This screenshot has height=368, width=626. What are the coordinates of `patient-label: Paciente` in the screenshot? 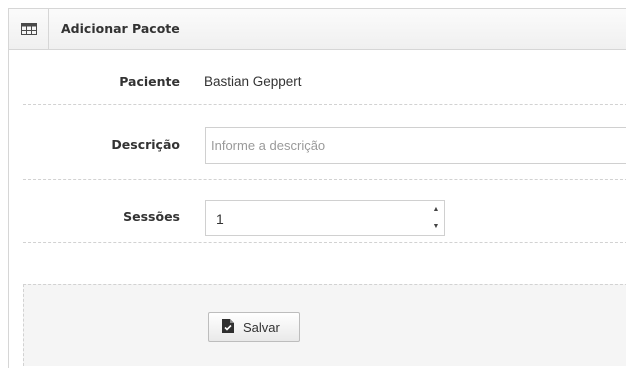 It's located at (149, 81).